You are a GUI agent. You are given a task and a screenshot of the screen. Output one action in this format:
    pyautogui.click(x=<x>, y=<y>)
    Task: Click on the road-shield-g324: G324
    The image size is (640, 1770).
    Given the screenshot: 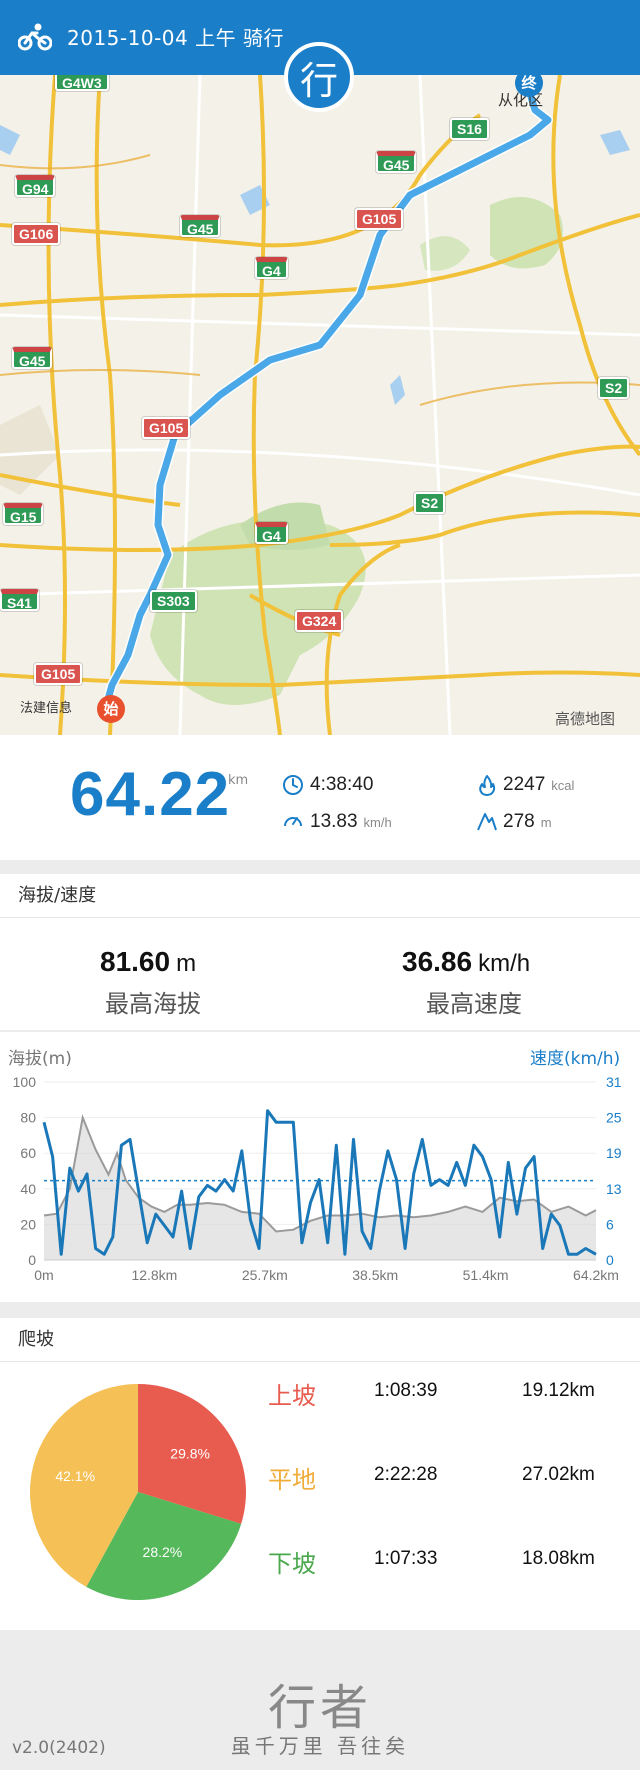 What is the action you would take?
    pyautogui.click(x=319, y=621)
    